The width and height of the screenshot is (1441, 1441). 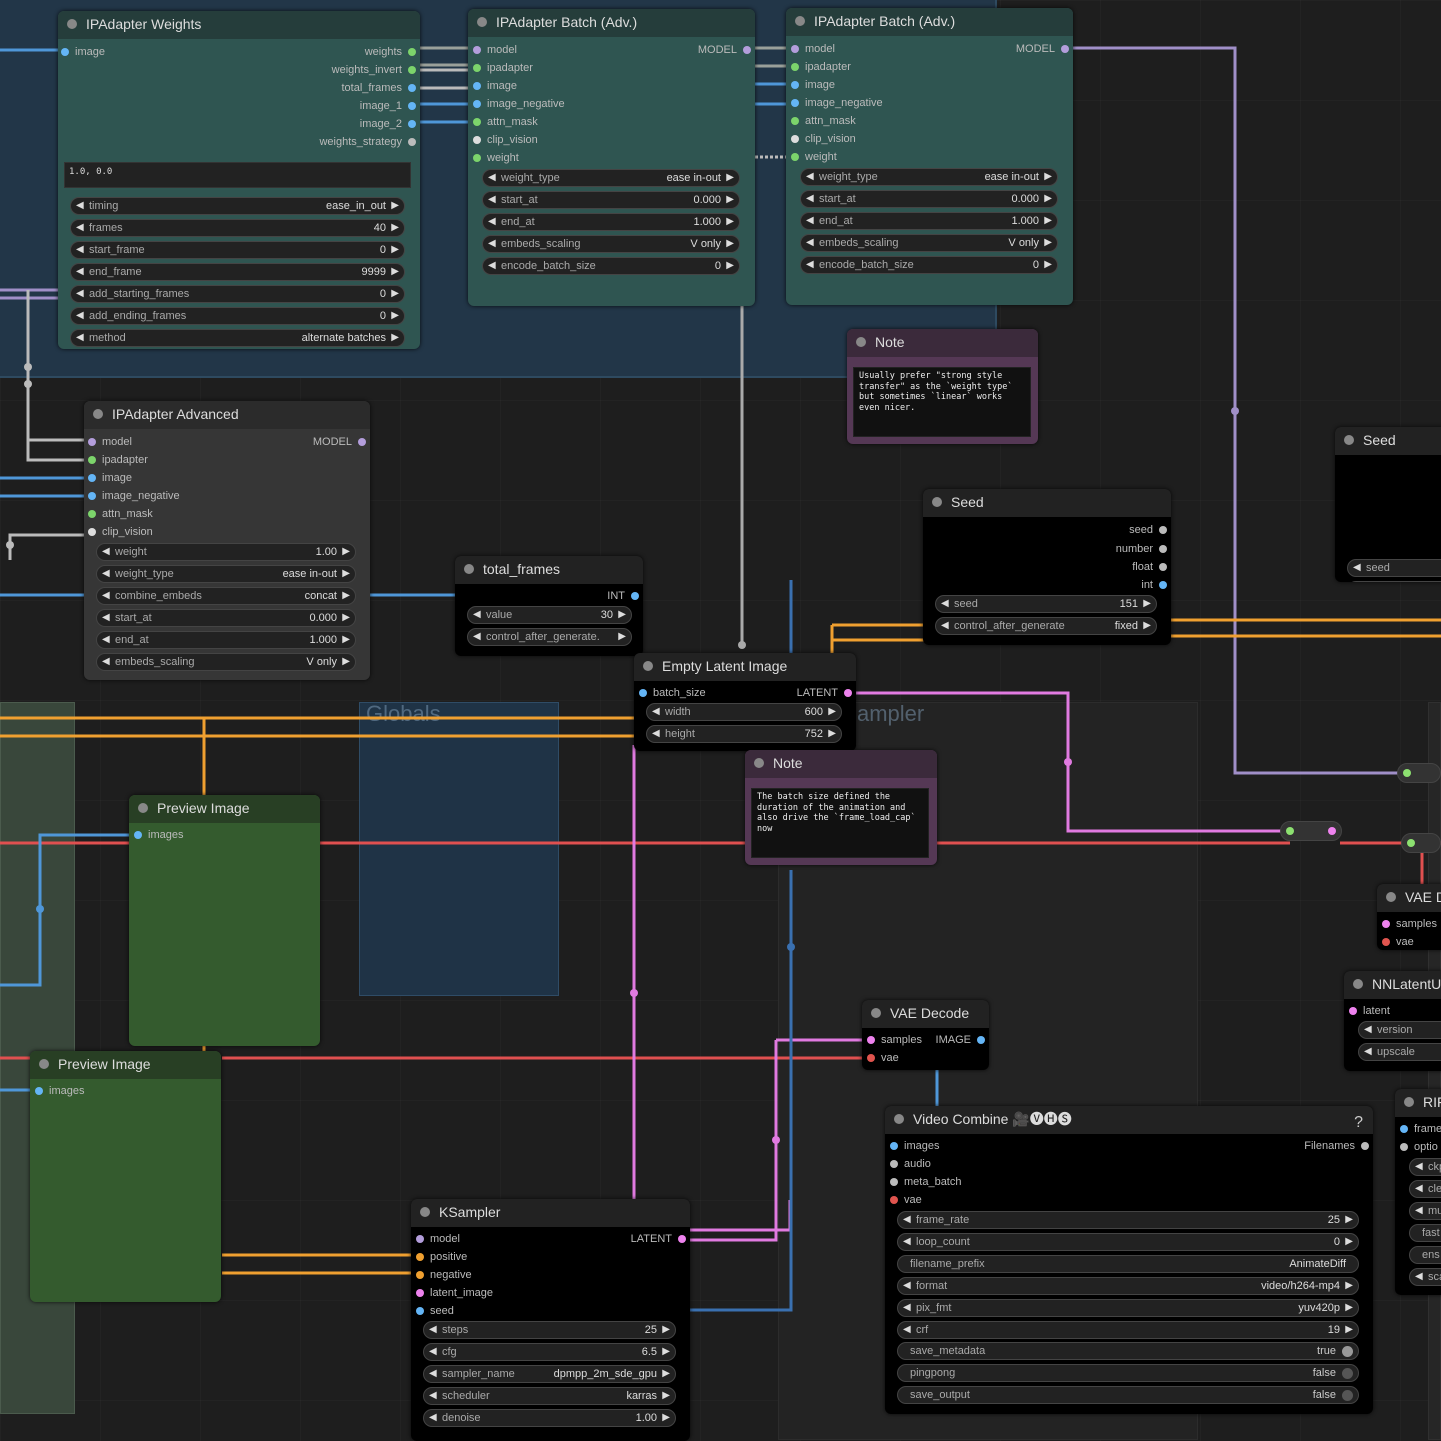 What do you see at coordinates (549, 1330) in the screenshot?
I see `widget-steps: ◀ steps 25 ▶` at bounding box center [549, 1330].